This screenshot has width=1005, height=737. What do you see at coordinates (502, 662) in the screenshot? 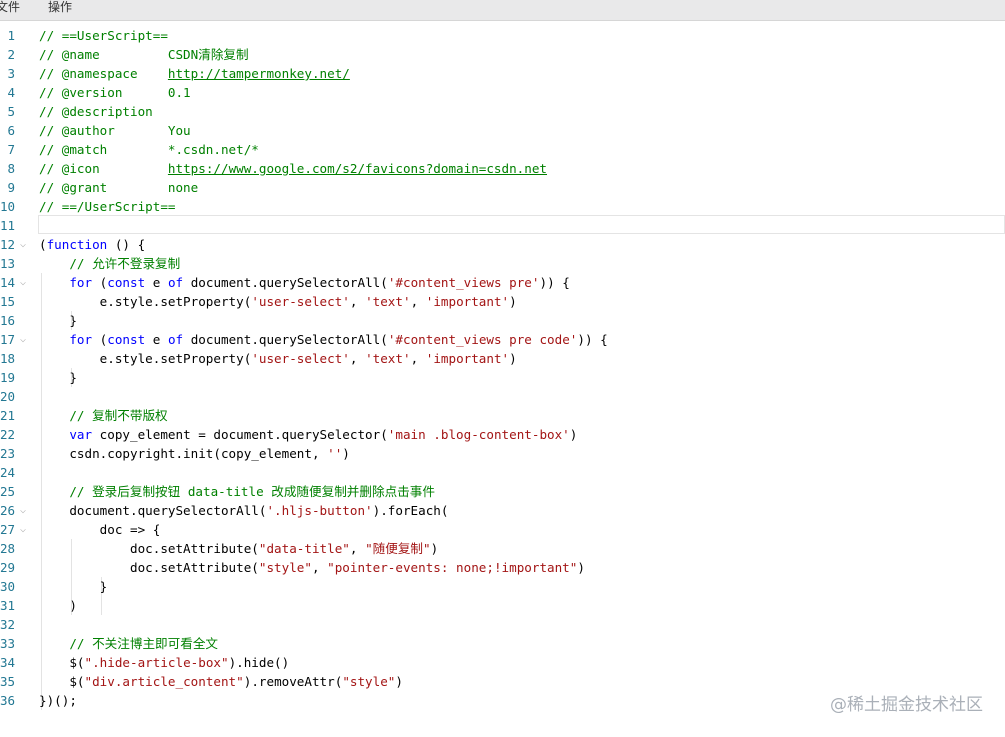
I see `code-line: 34 $(".hide-article-box").hide()` at bounding box center [502, 662].